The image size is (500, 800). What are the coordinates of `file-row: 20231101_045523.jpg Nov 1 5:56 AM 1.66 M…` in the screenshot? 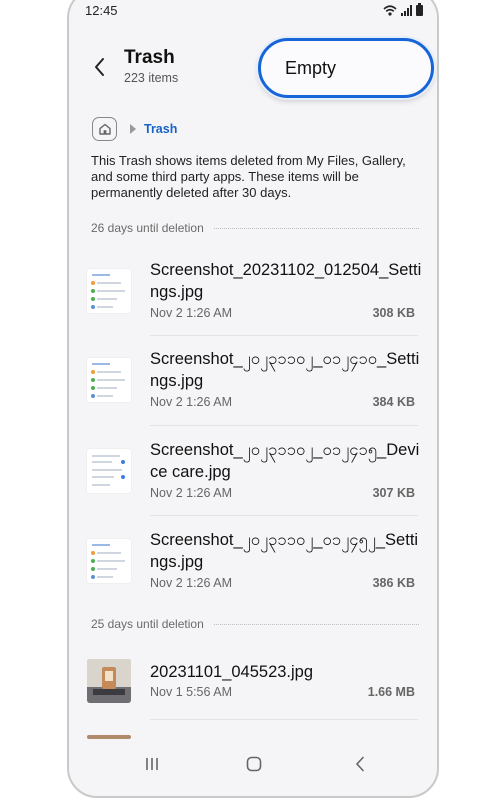 It's located at (253, 688).